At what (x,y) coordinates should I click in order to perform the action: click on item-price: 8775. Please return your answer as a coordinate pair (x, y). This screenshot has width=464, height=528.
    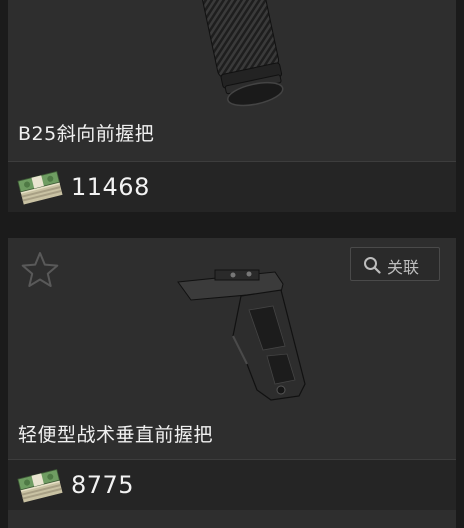
    Looking at the image, I should click on (103, 485).